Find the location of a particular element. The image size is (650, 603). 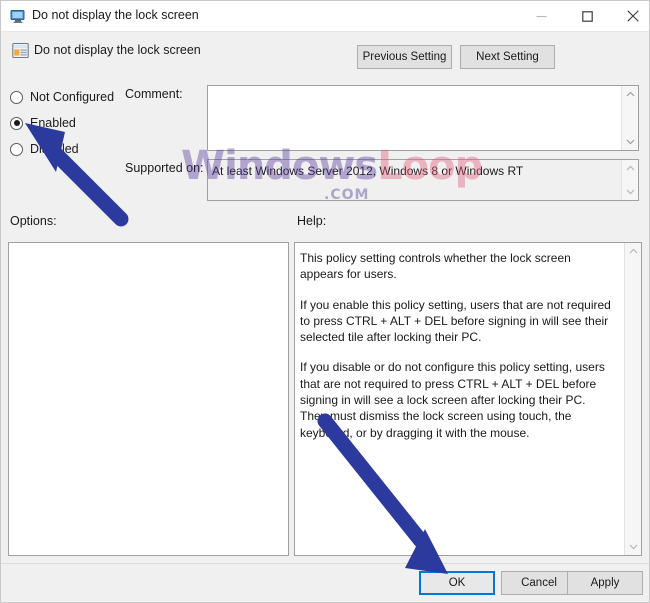

radio-disabled: Disabled is located at coordinates (44, 149).